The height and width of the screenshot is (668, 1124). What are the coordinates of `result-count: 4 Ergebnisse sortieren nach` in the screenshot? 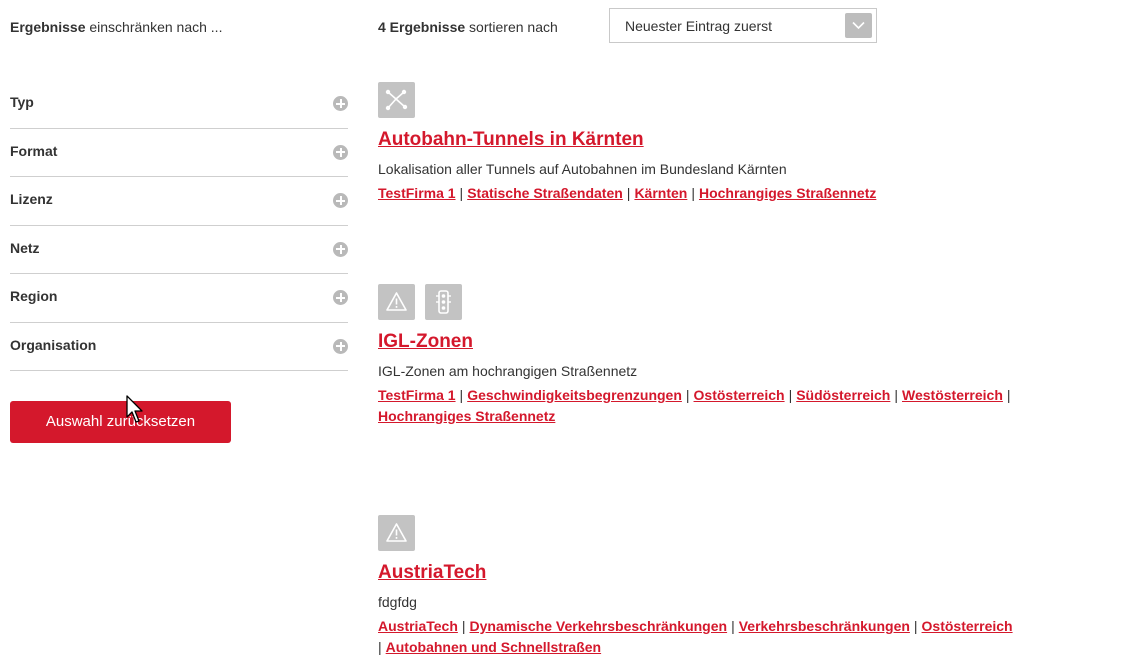 It's located at (468, 27).